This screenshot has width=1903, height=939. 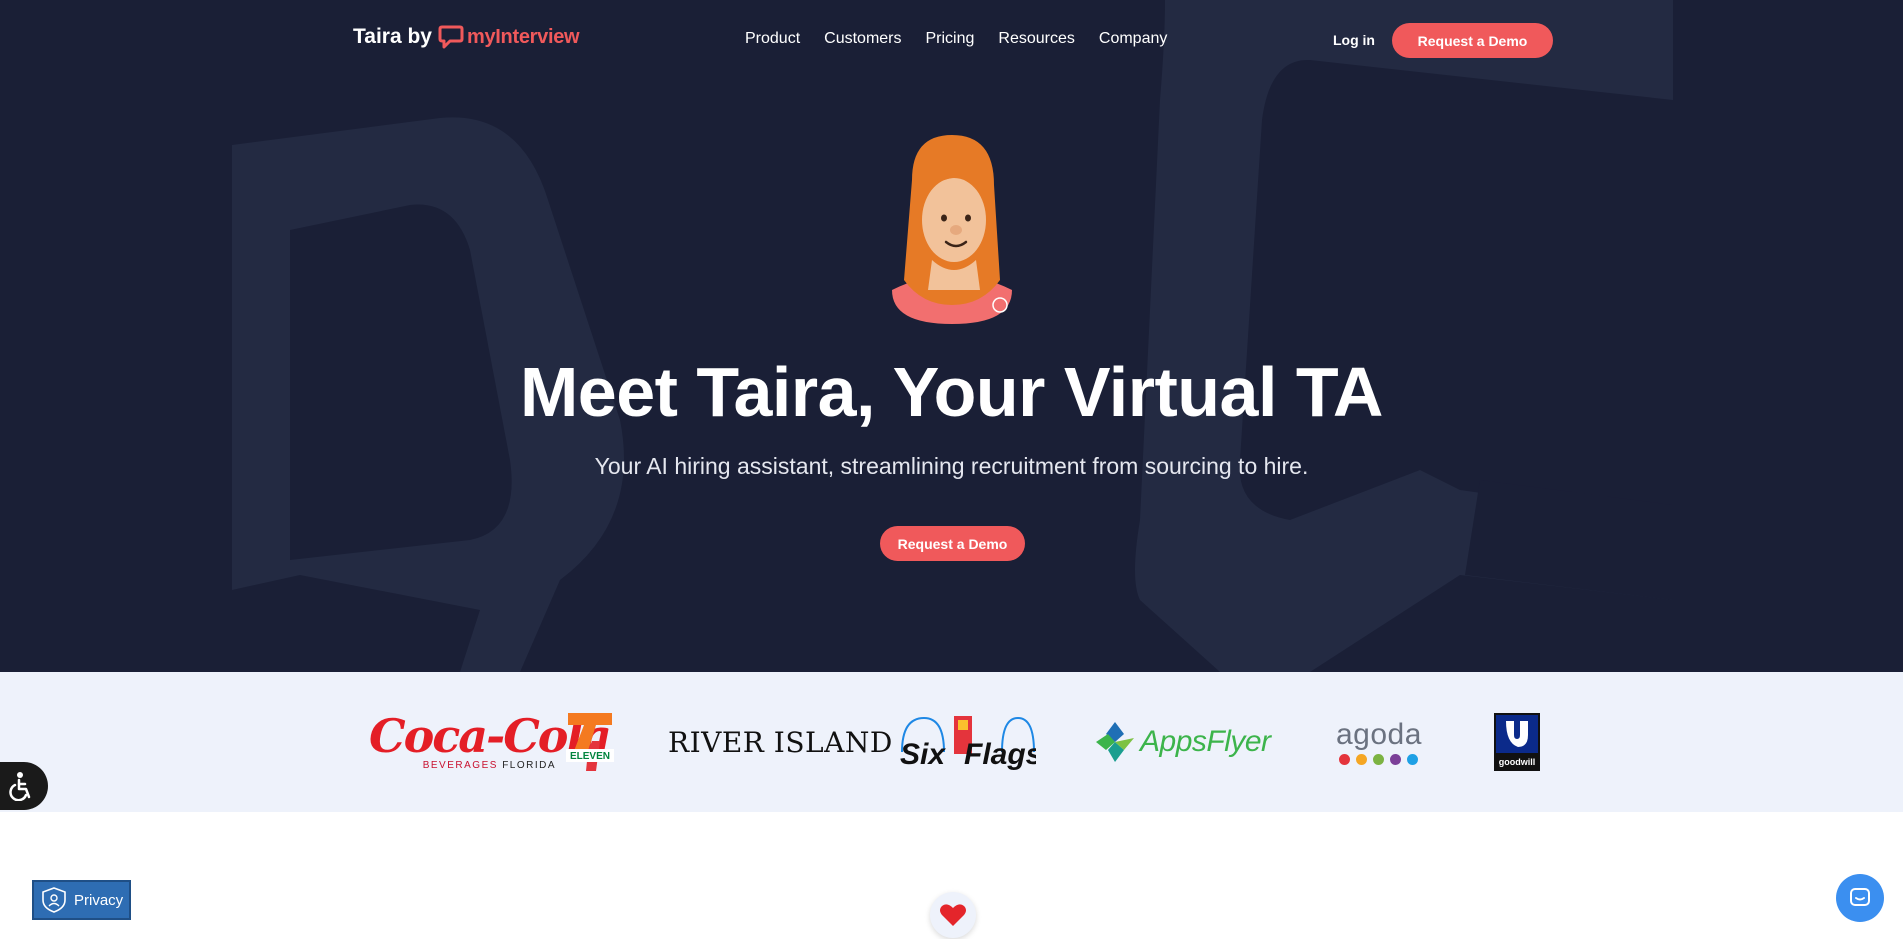 I want to click on appsflyer-text: AppsFlyer, so click(x=1205, y=741).